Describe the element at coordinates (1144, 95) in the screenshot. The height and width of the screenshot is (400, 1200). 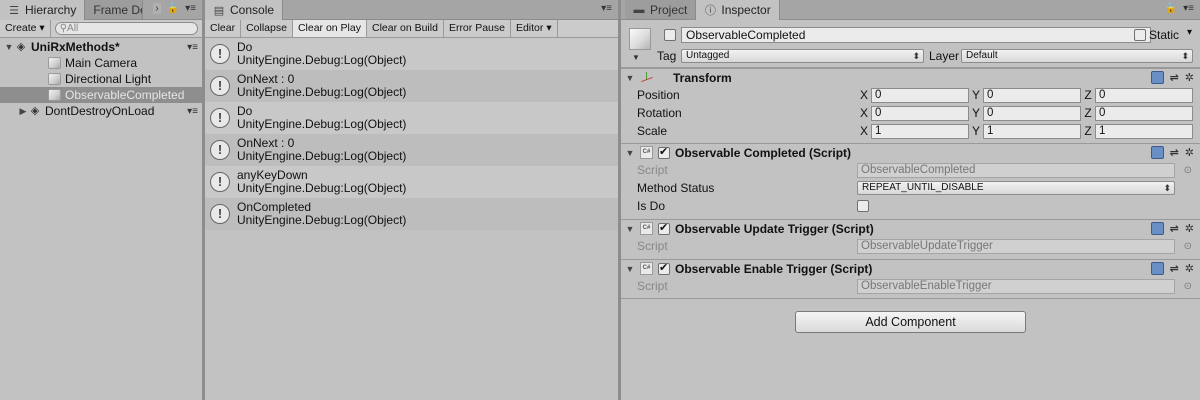
I see `position-z-field: 0` at that location.